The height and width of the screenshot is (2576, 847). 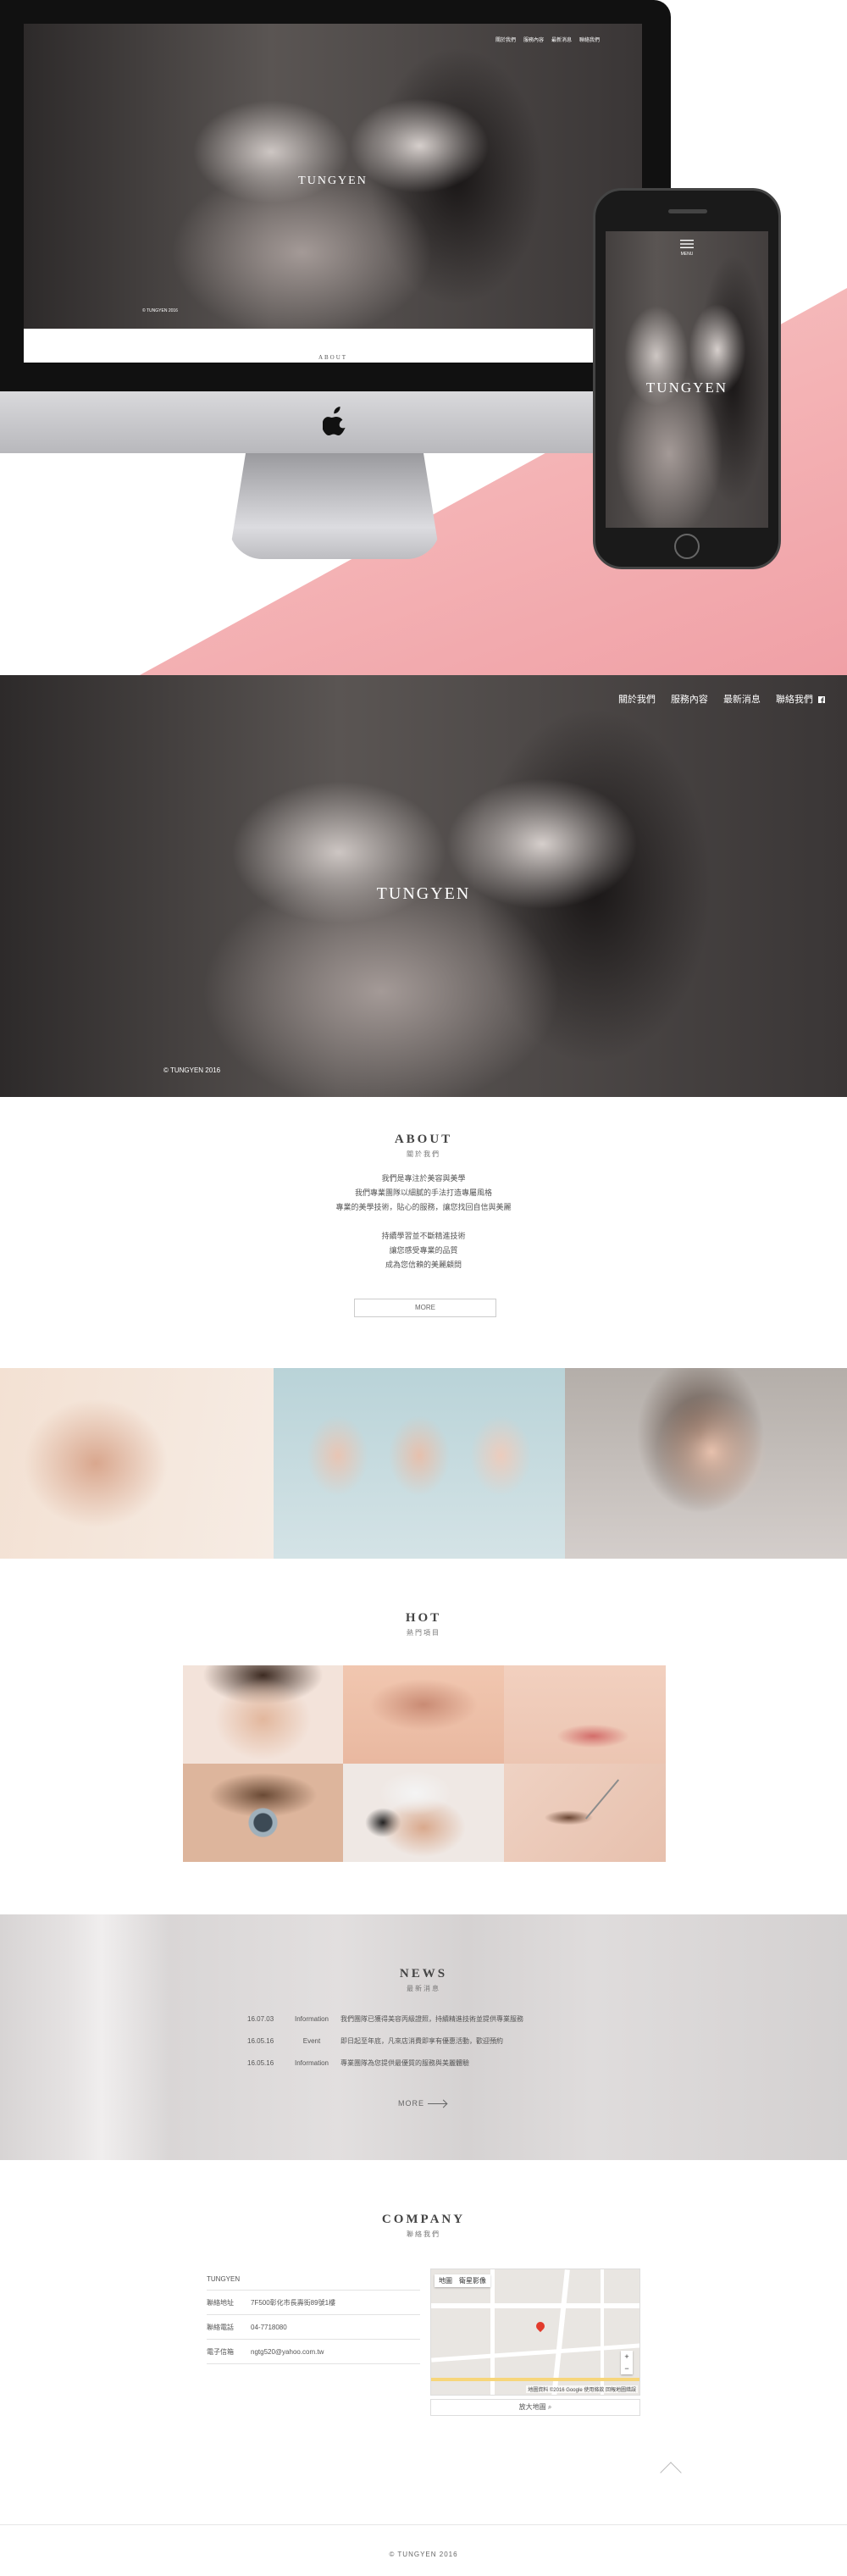 What do you see at coordinates (589, 40) in the screenshot?
I see `desktop-nav-item: 聯絡我們` at bounding box center [589, 40].